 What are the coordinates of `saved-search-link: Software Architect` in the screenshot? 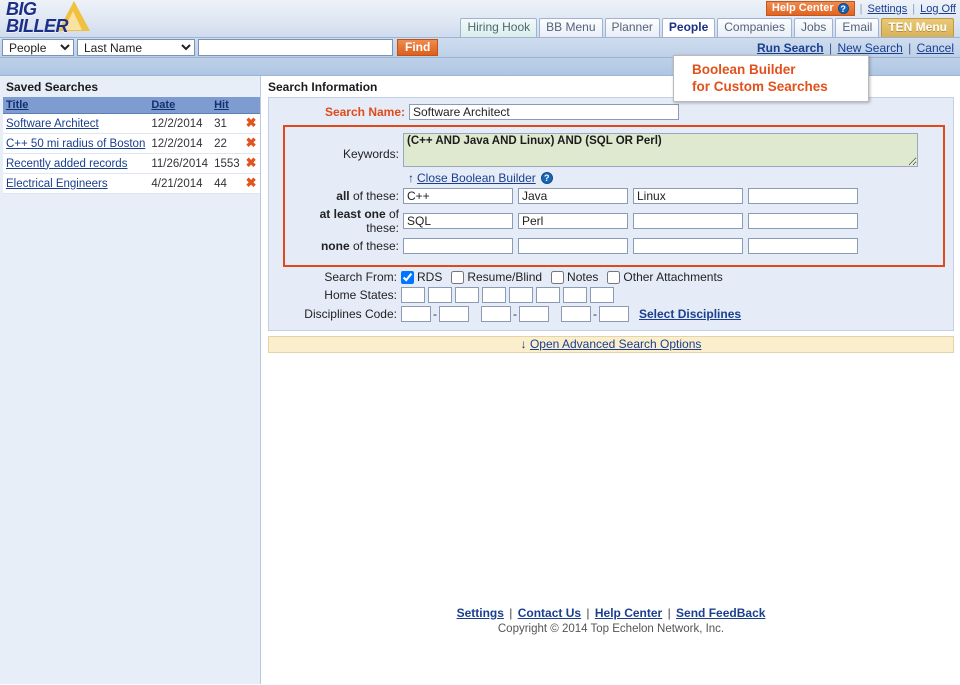 It's located at (52, 124).